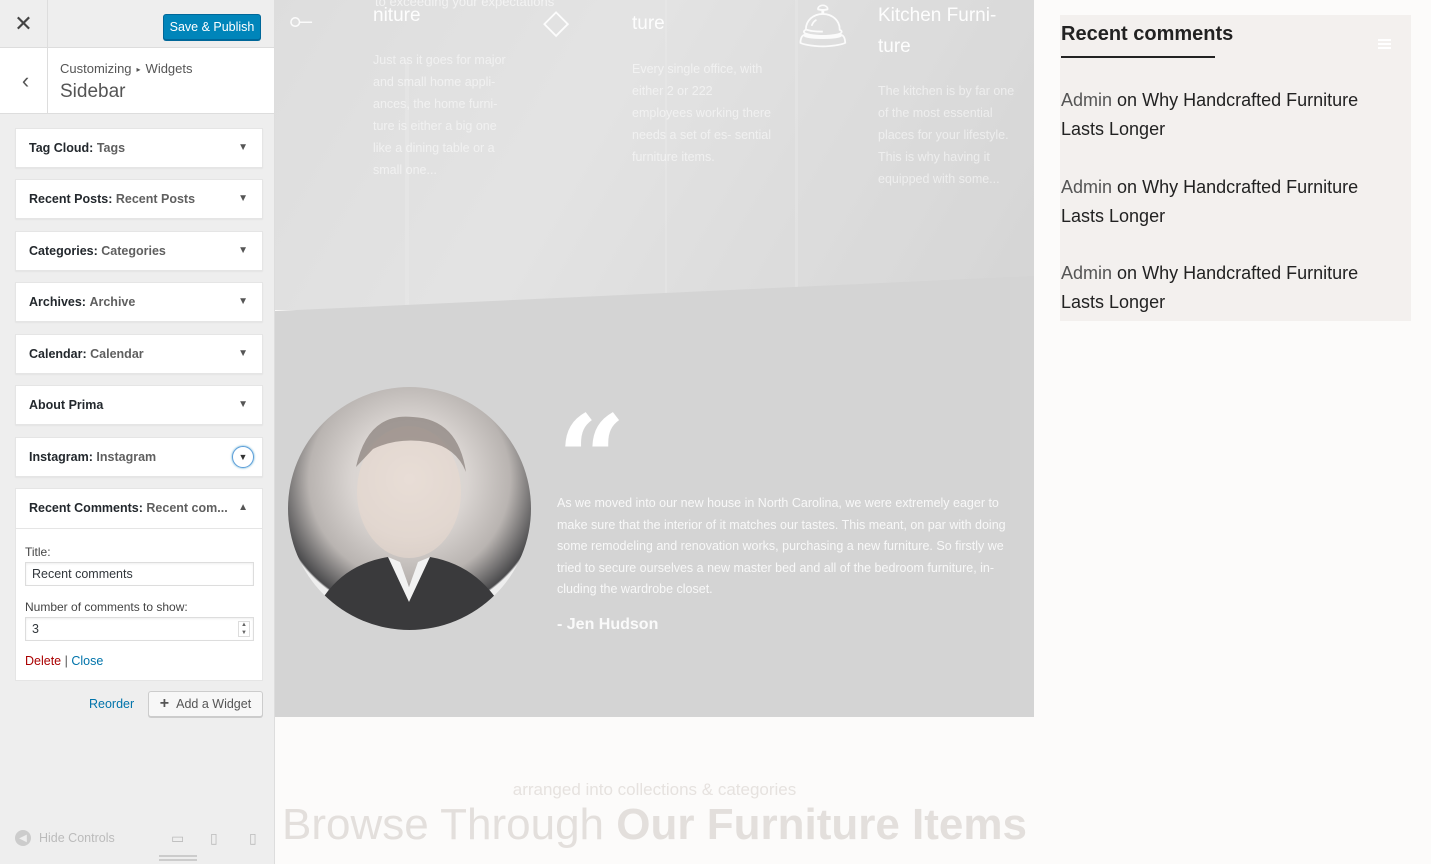 Image resolution: width=1431 pixels, height=864 pixels. I want to click on back-button: ‹, so click(26, 80).